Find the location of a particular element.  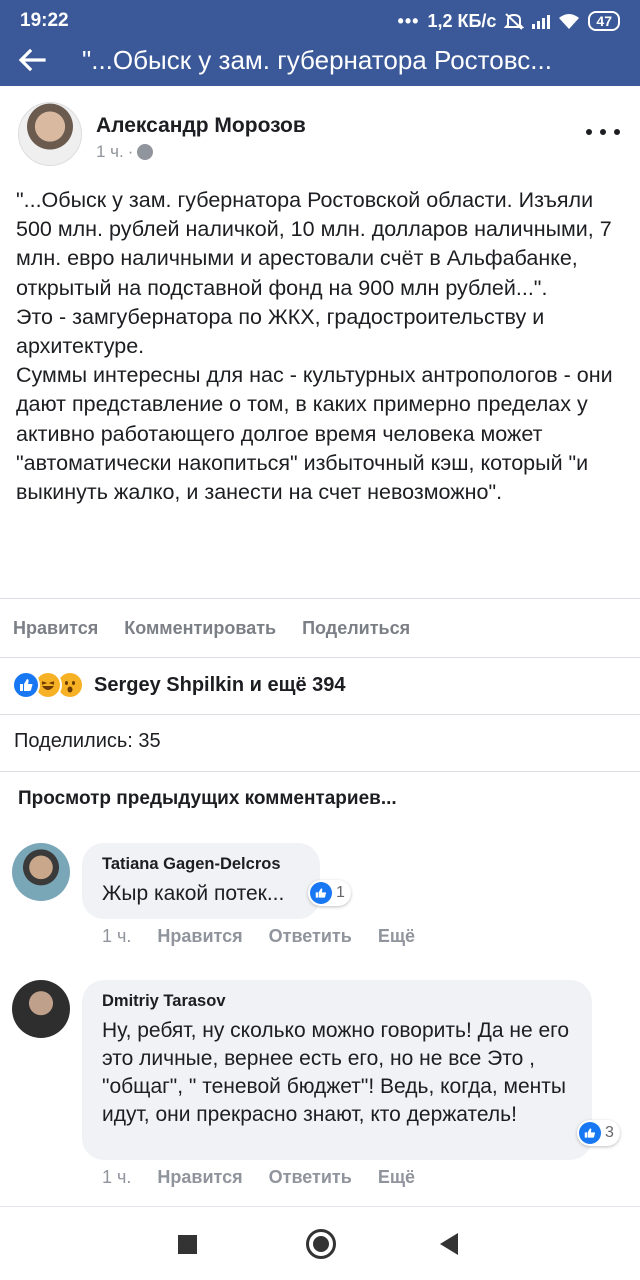

recent-apps-button is located at coordinates (187, 1244).